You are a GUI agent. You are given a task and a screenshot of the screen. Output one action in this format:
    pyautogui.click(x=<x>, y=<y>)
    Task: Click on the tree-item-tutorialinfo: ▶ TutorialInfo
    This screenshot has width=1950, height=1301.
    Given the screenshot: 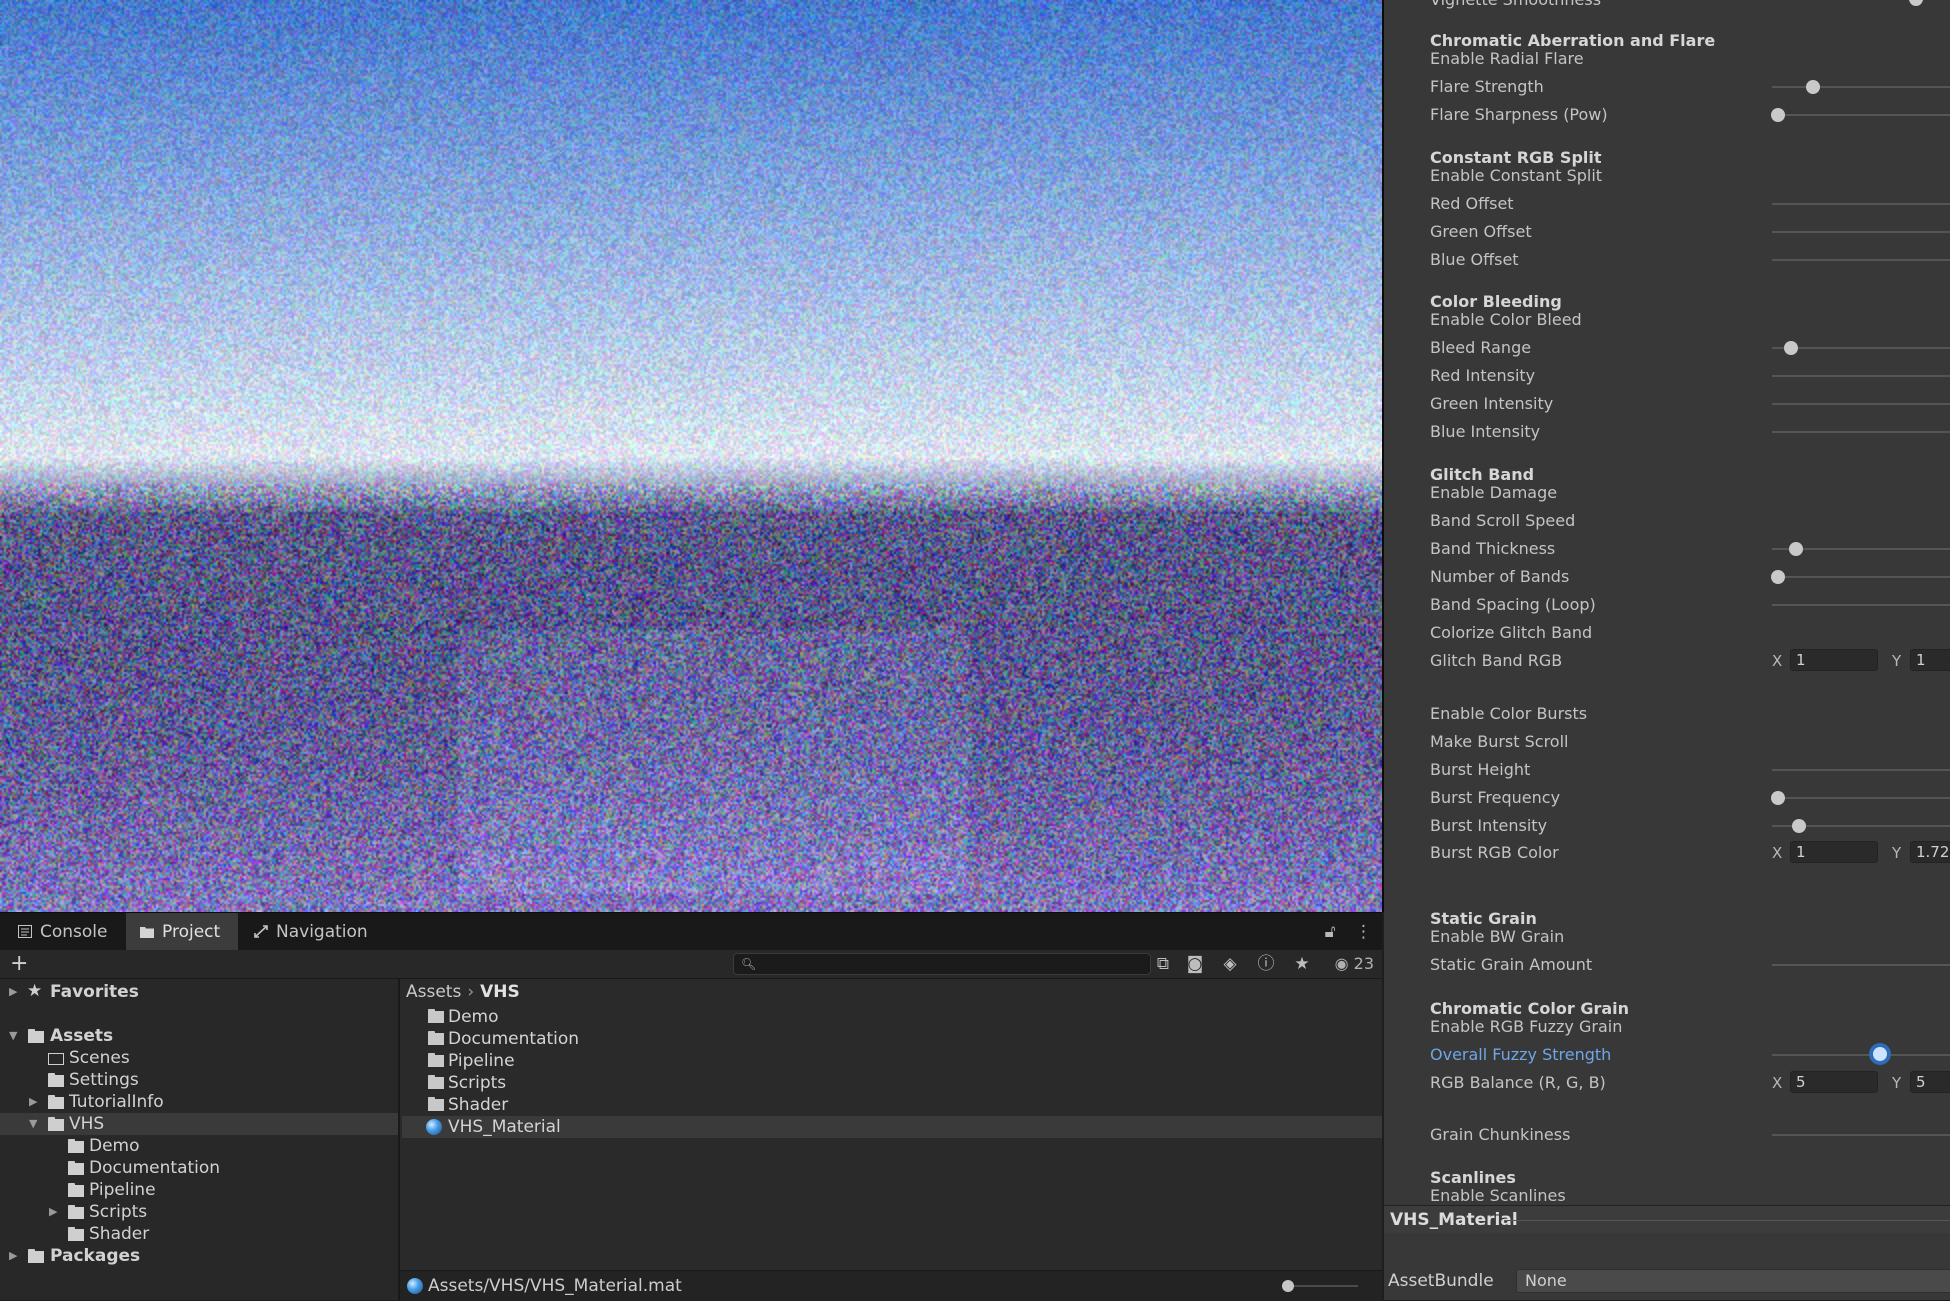 What is the action you would take?
    pyautogui.click(x=199, y=1102)
    